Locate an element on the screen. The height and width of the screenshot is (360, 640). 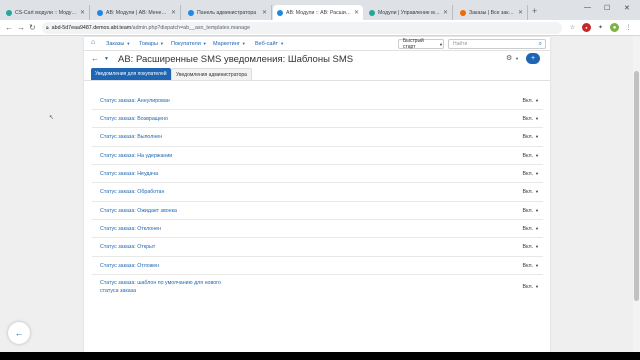
mouse-cursor-icon: ↖ is located at coordinates (52, 118).